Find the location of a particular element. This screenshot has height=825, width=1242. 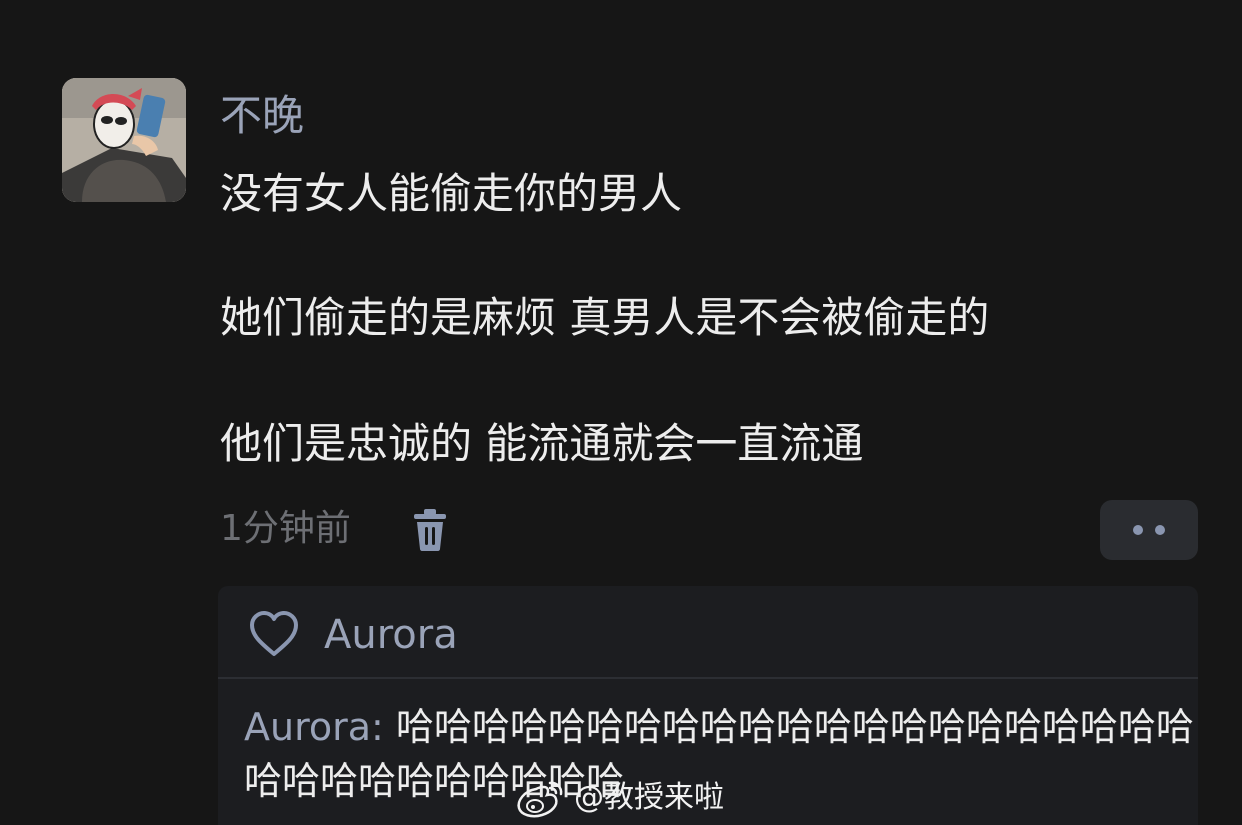

liker-name: Aurora is located at coordinates (391, 635).